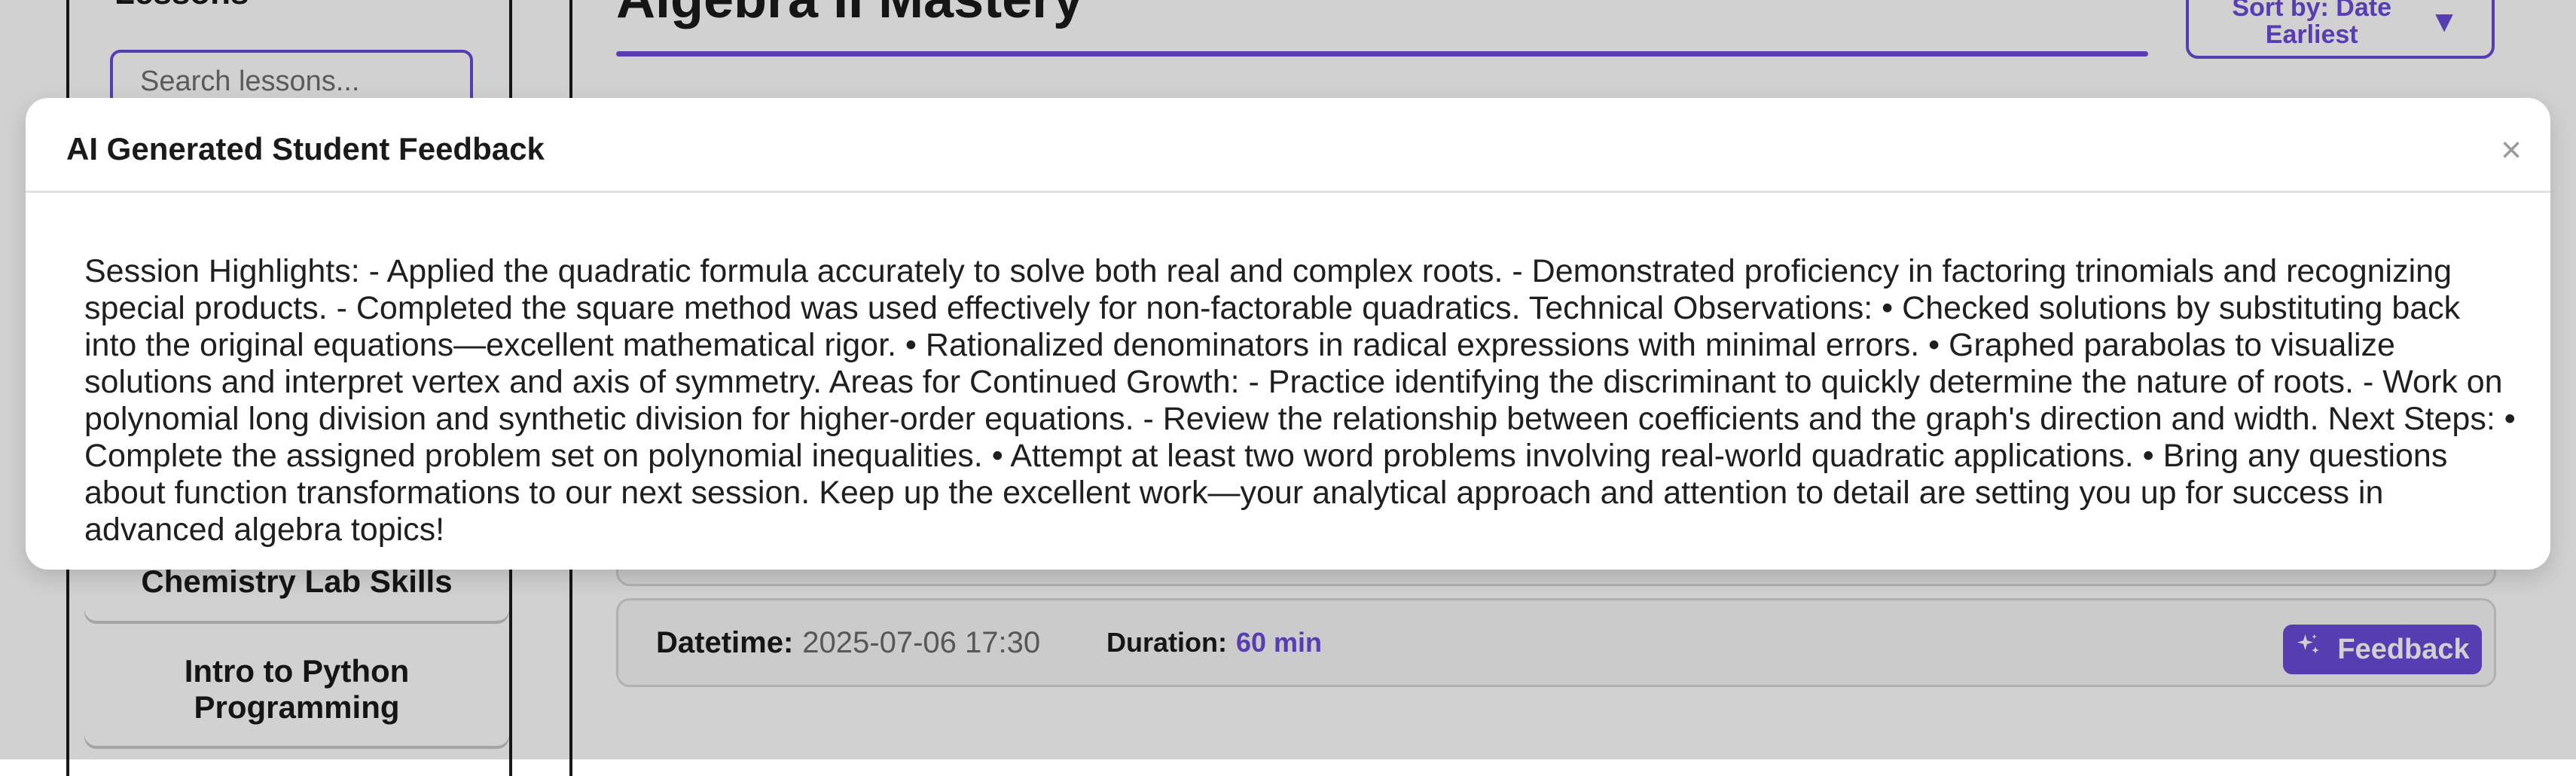 This screenshot has height=776, width=2576. I want to click on close-icon: ×, so click(2512, 151).